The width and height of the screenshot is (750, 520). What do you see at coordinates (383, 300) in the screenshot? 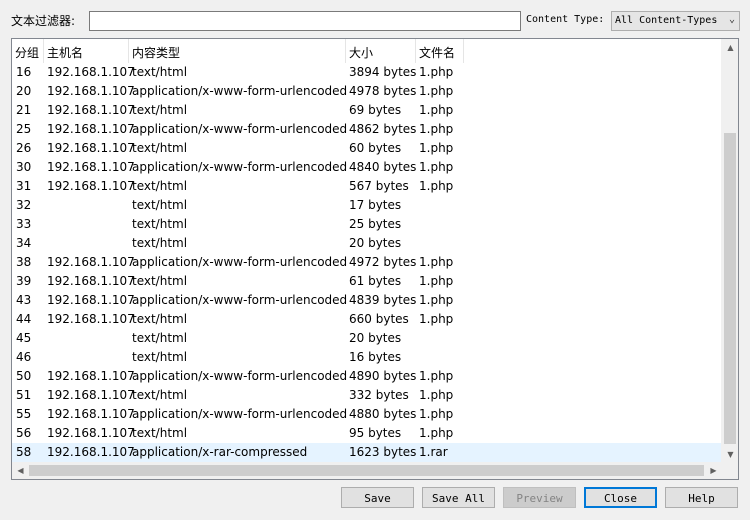
I see `cell-size: 4839 bytes` at bounding box center [383, 300].